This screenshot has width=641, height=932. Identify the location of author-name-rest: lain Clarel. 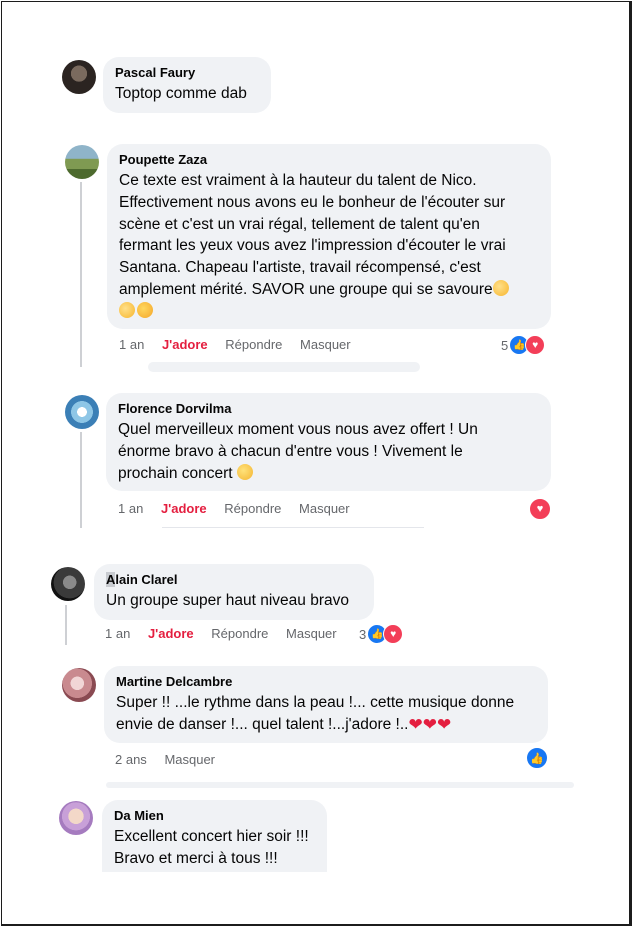
(146, 579).